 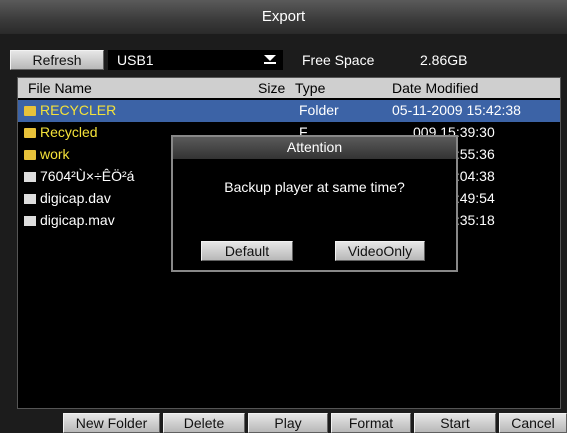 I want to click on cancel-button: Cancel, so click(x=533, y=423).